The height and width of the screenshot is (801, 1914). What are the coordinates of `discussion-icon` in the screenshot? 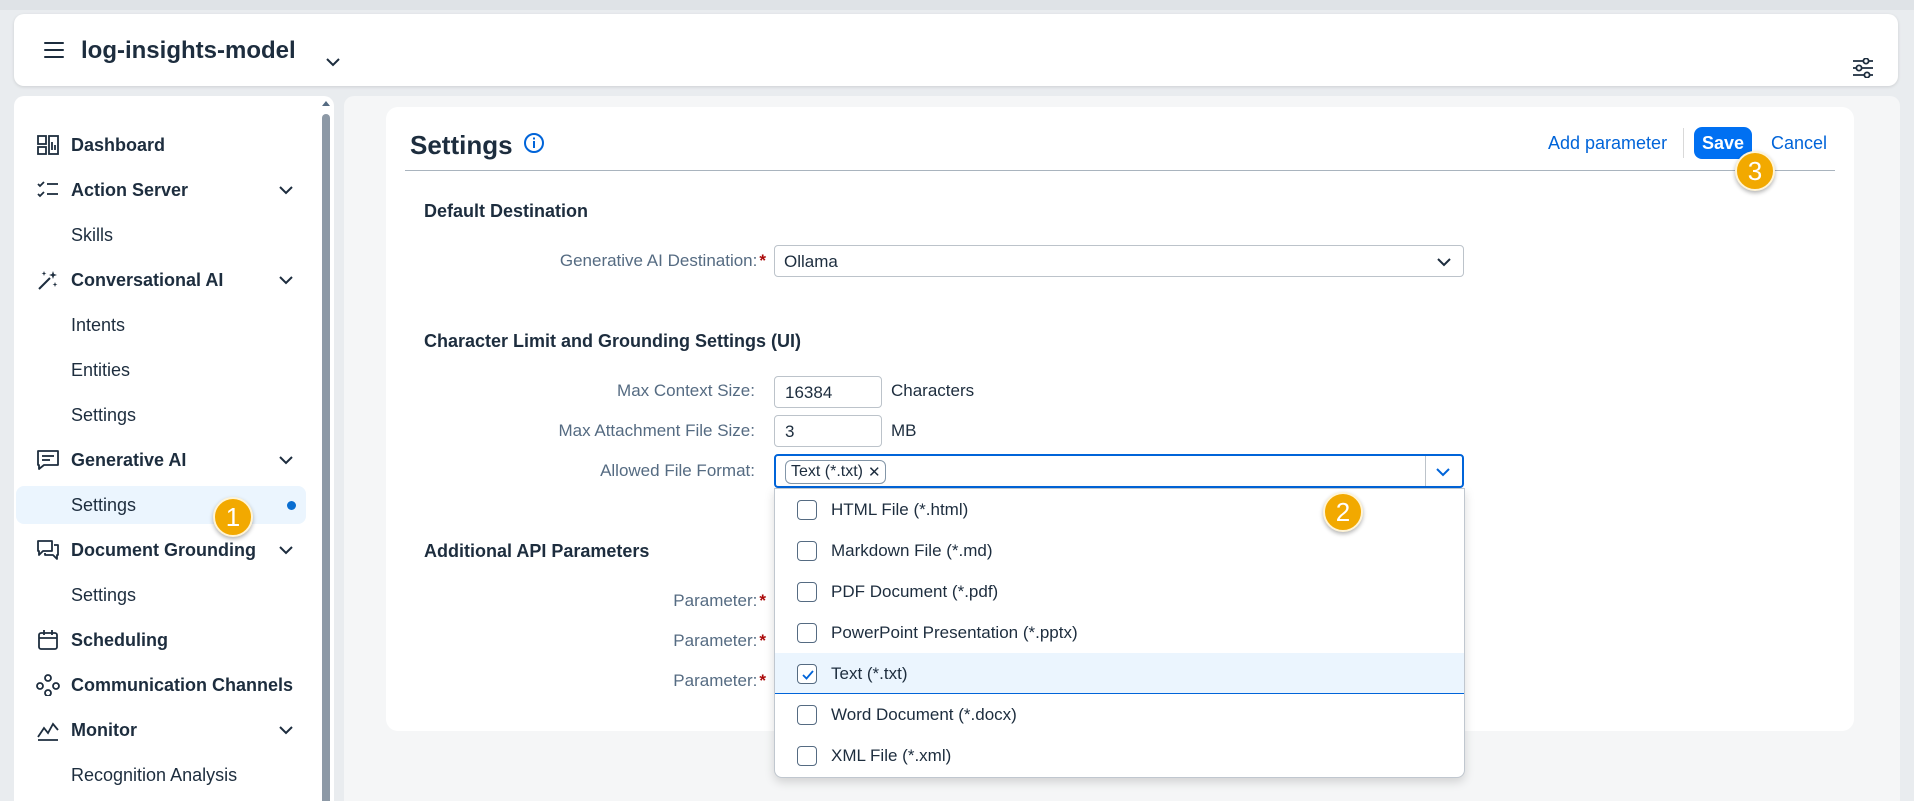 It's located at (48, 550).